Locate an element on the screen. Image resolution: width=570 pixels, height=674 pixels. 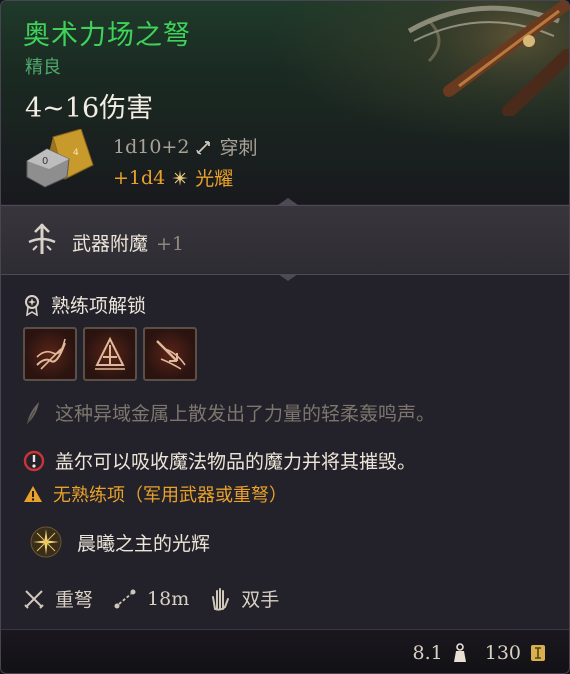
enchantment-label: 武器附魔 +1 is located at coordinates (128, 242).